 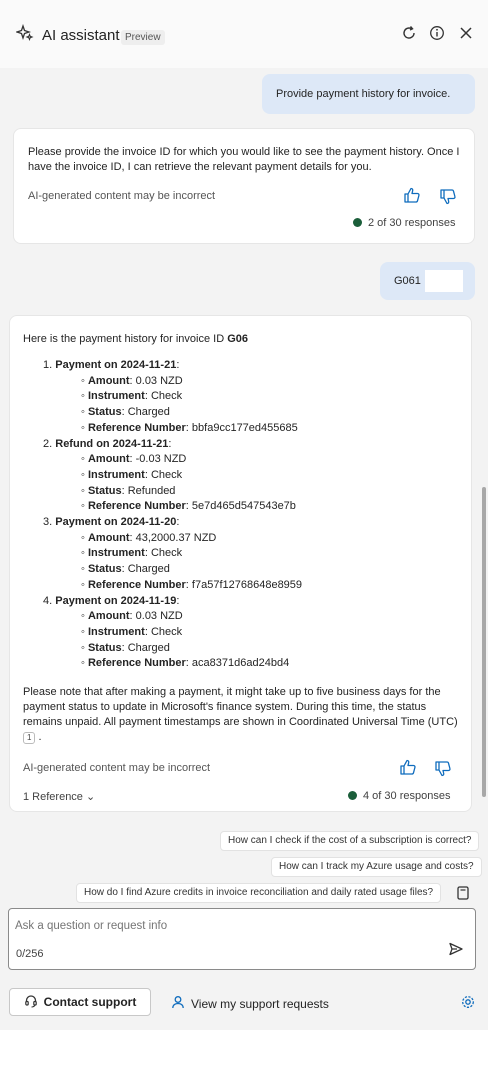 What do you see at coordinates (161, 459) in the screenshot?
I see `amount-value: -0.03 NZD` at bounding box center [161, 459].